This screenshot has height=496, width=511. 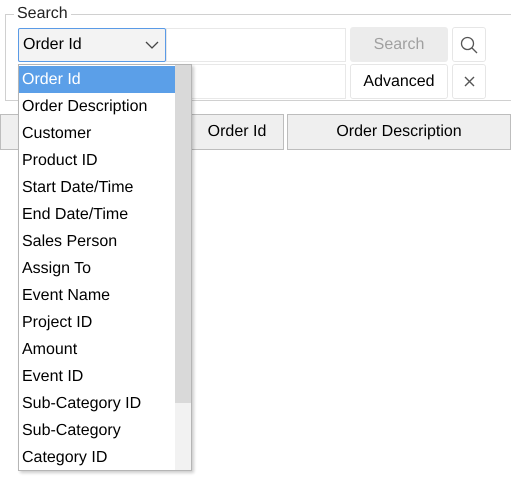 I want to click on clear-button, so click(x=469, y=81).